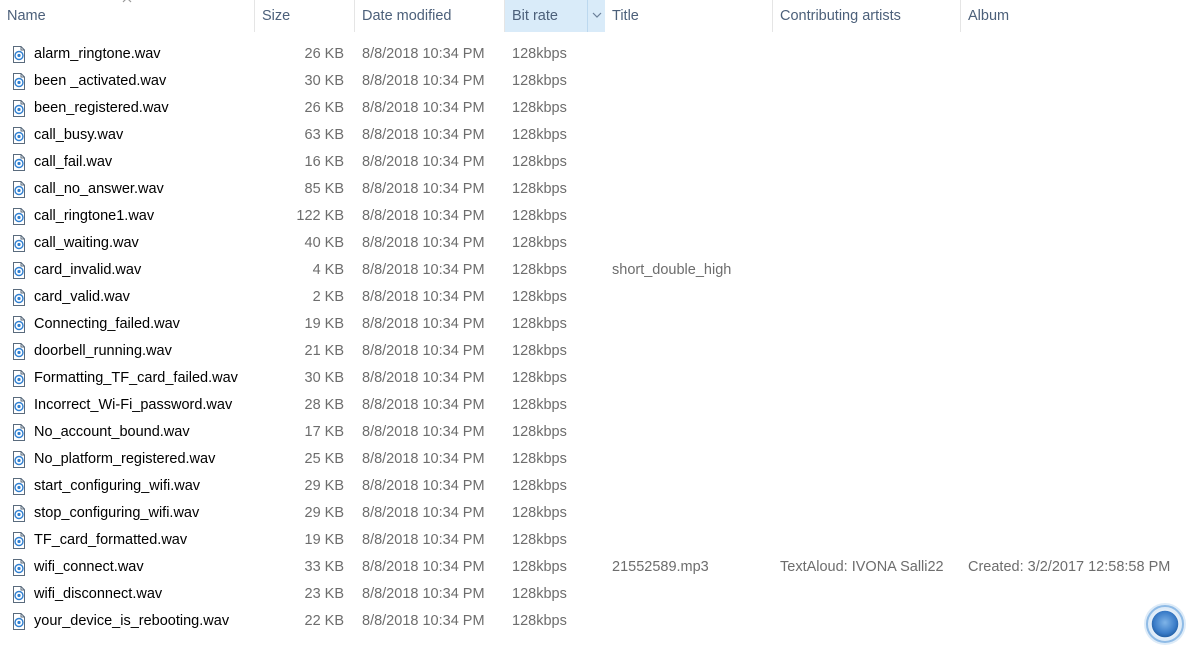 This screenshot has width=1195, height=652. What do you see at coordinates (989, 16) in the screenshot?
I see `column-header-album-label: Album` at bounding box center [989, 16].